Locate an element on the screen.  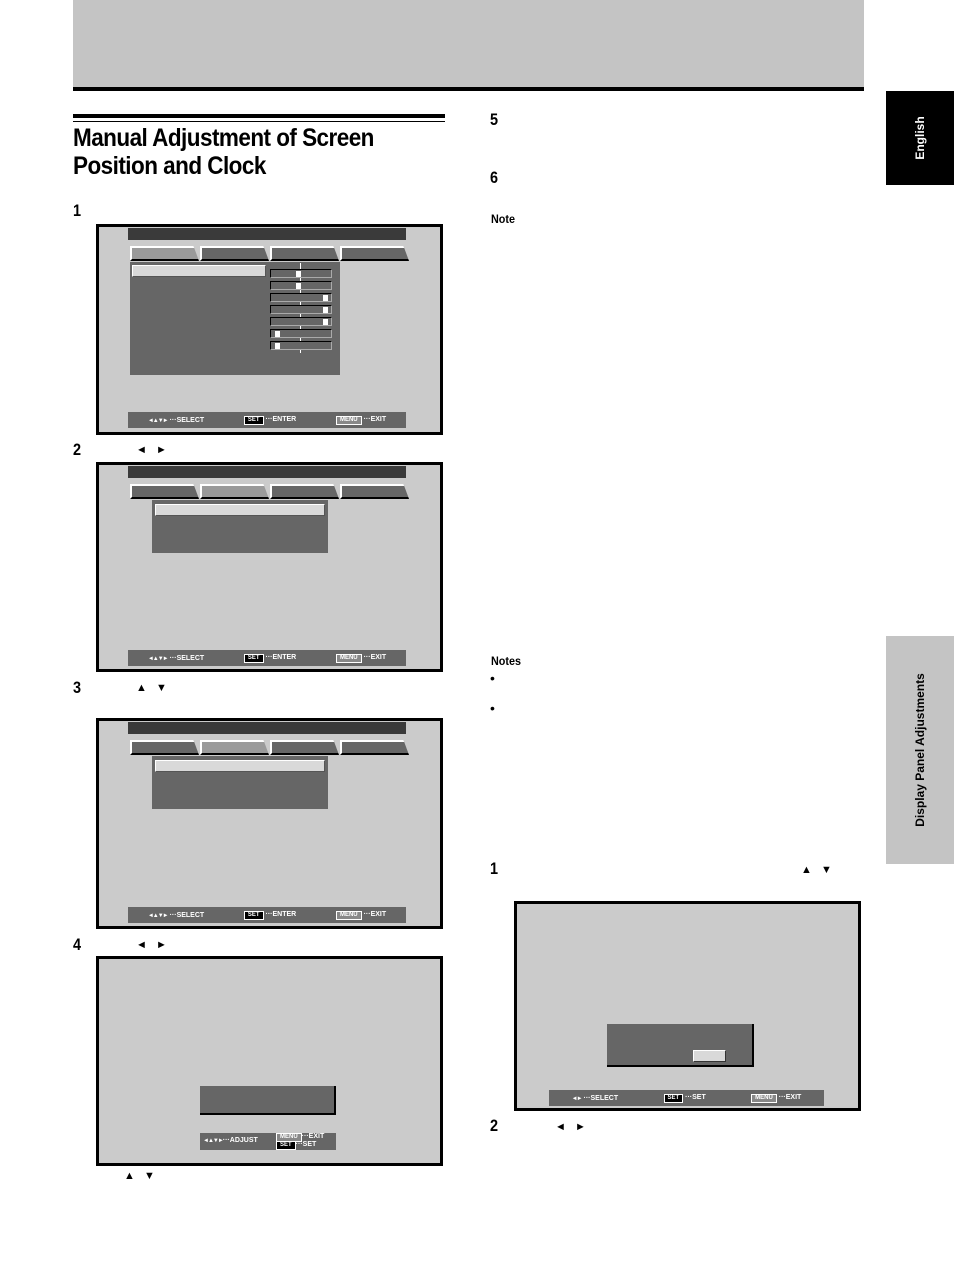
osd-help-bar: ◄▲▼► ···SELECT SET ···ENTER MENU ···EXIT is located at coordinates (267, 658).